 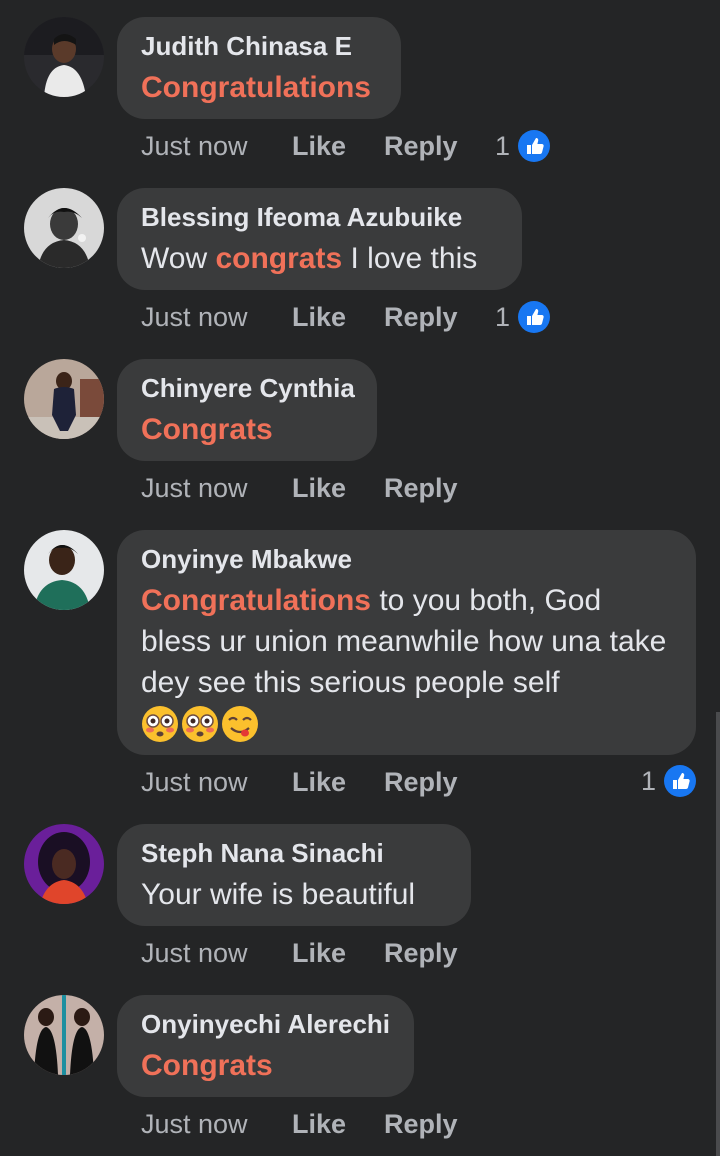 What do you see at coordinates (718, 934) in the screenshot?
I see `scrollbar` at bounding box center [718, 934].